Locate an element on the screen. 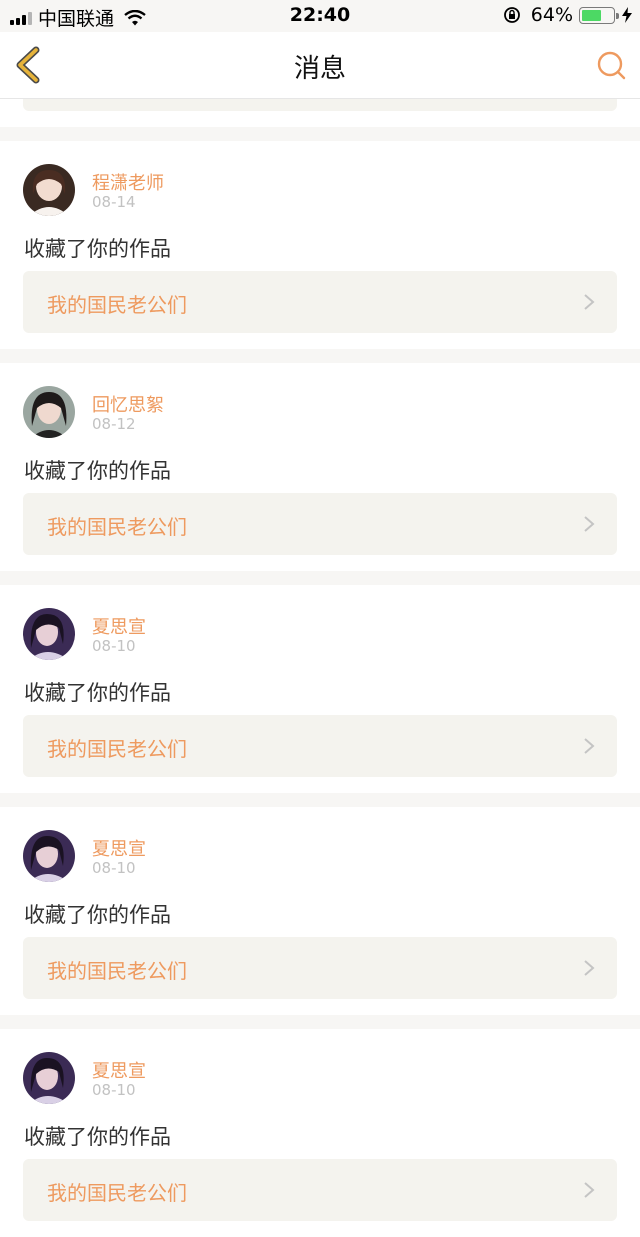  battery-fill is located at coordinates (591, 15).